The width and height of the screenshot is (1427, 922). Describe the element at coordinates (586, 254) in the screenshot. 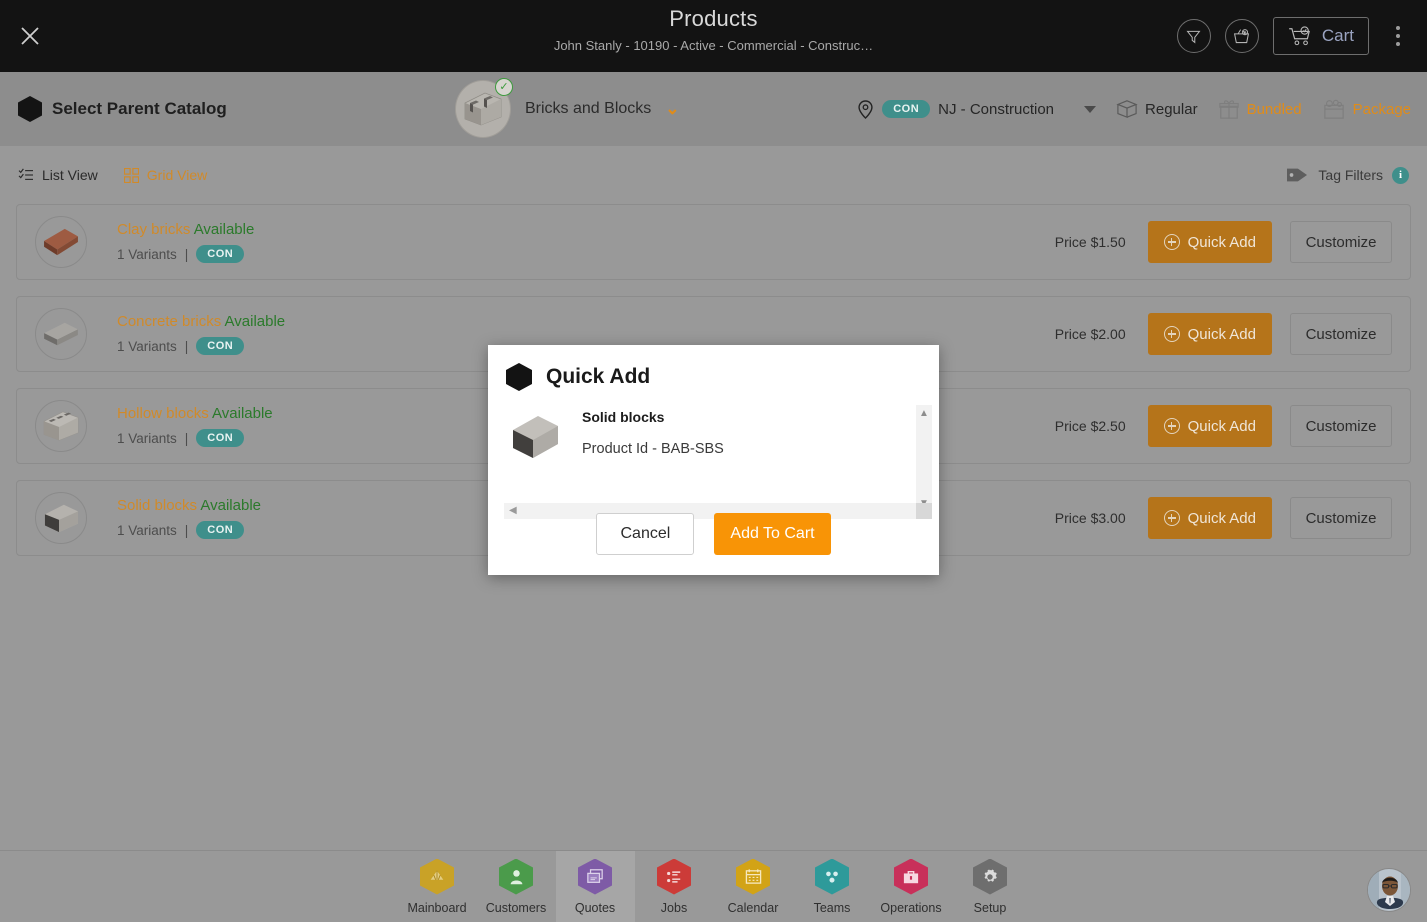

I see `product-meta: 1 Variants | CON` at that location.